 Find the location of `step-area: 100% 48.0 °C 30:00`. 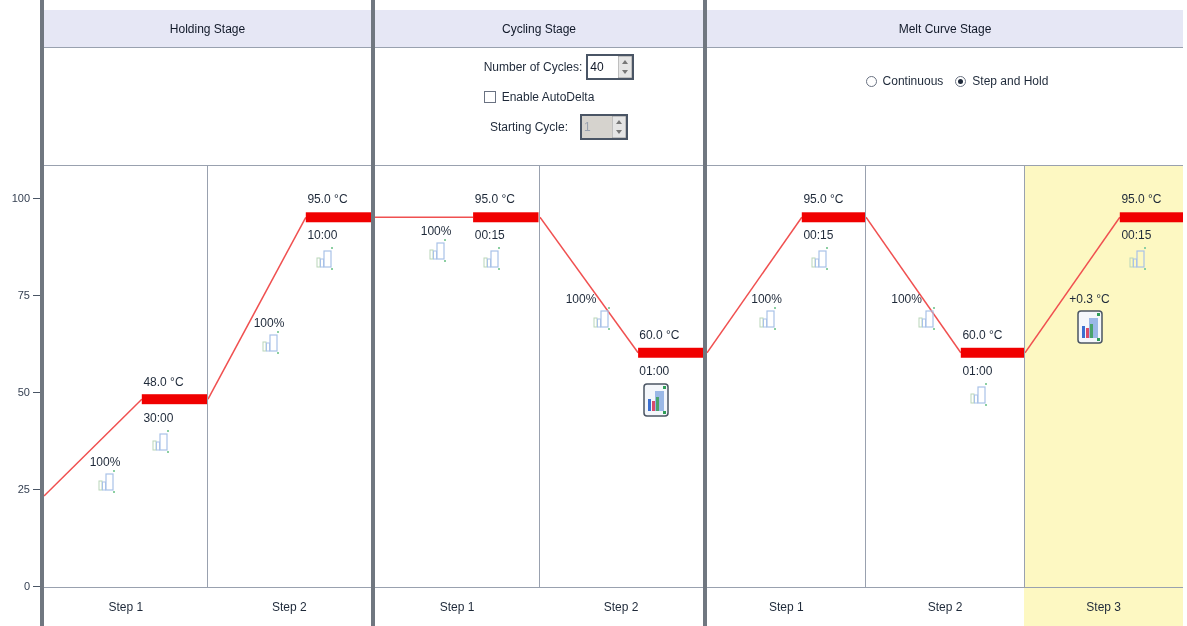

step-area: 100% 48.0 °C 30:00 is located at coordinates (126, 376).